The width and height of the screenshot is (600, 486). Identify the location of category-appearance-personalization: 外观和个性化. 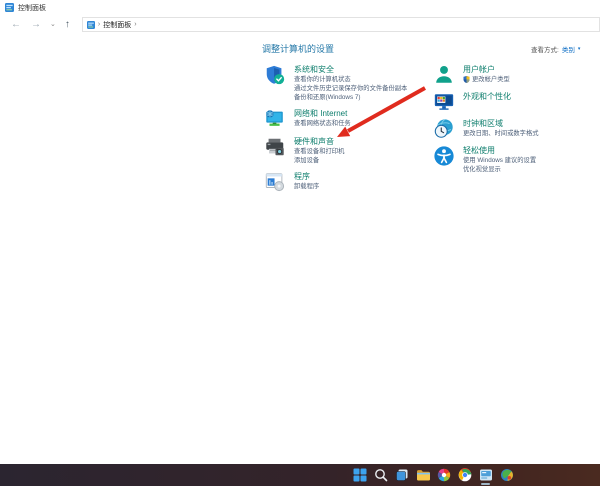
(513, 102).